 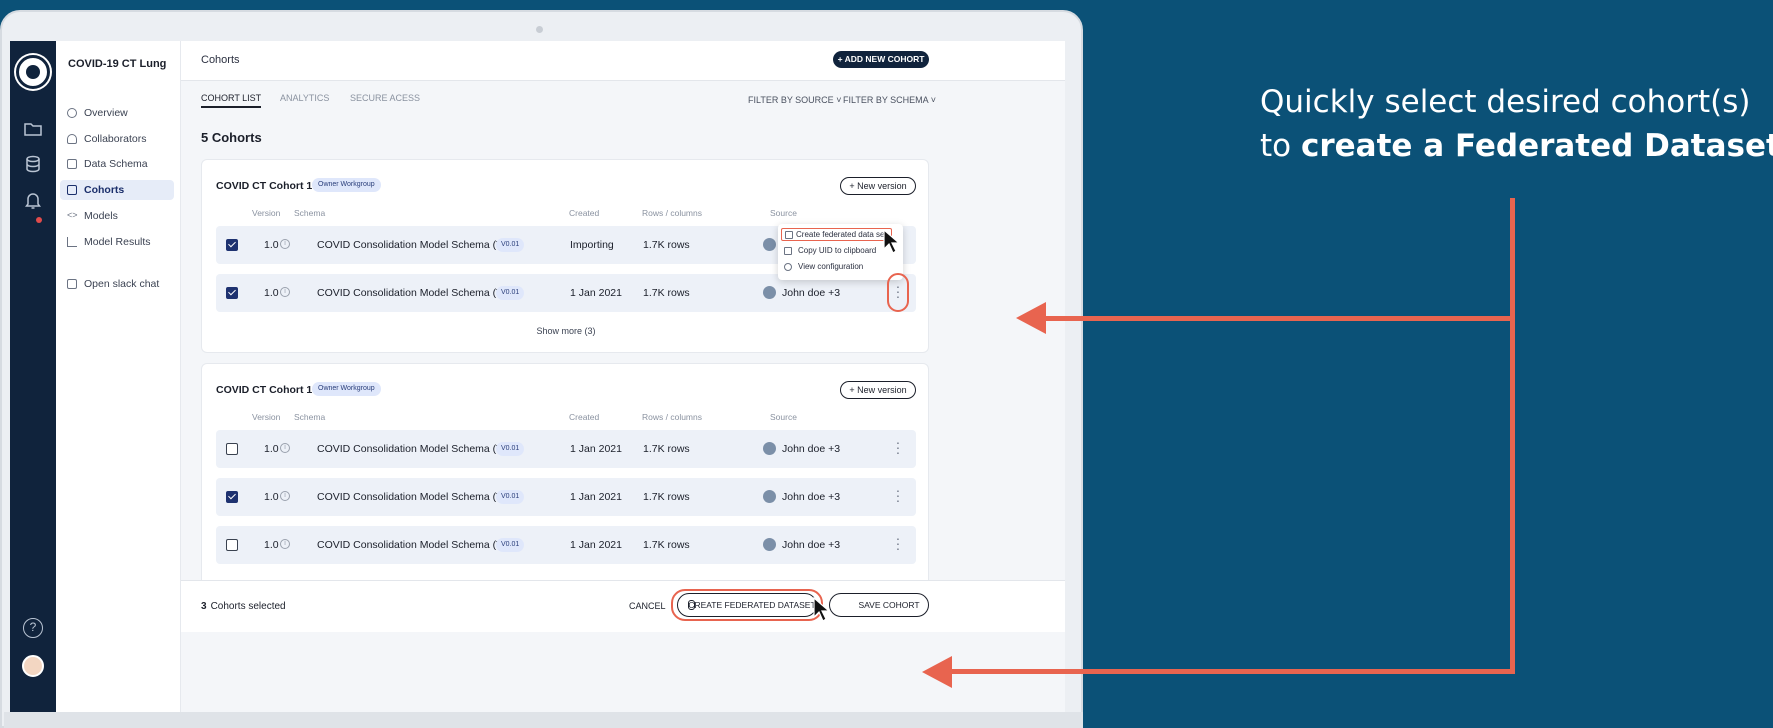 I want to click on menu-item-label: View configuration, so click(x=831, y=266).